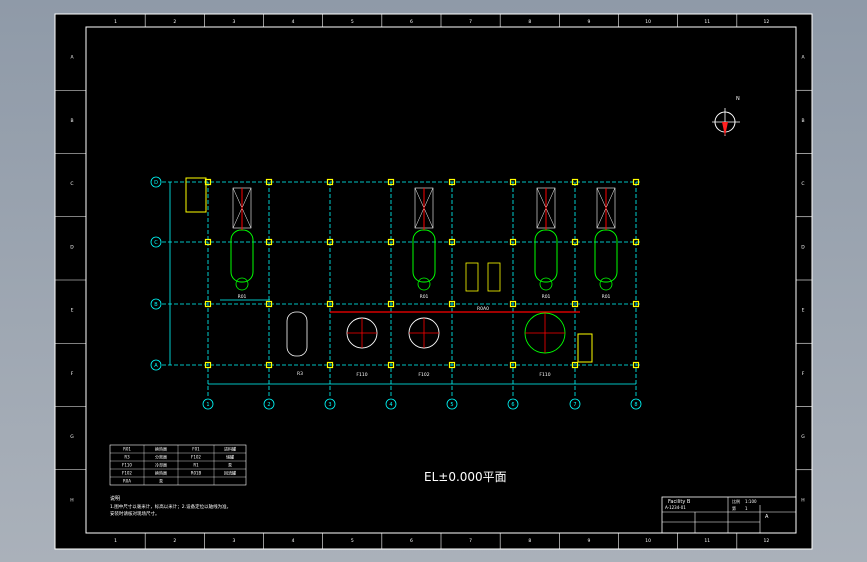 The height and width of the screenshot is (562, 867). I want to click on legend-cell: R0A, so click(127, 481).